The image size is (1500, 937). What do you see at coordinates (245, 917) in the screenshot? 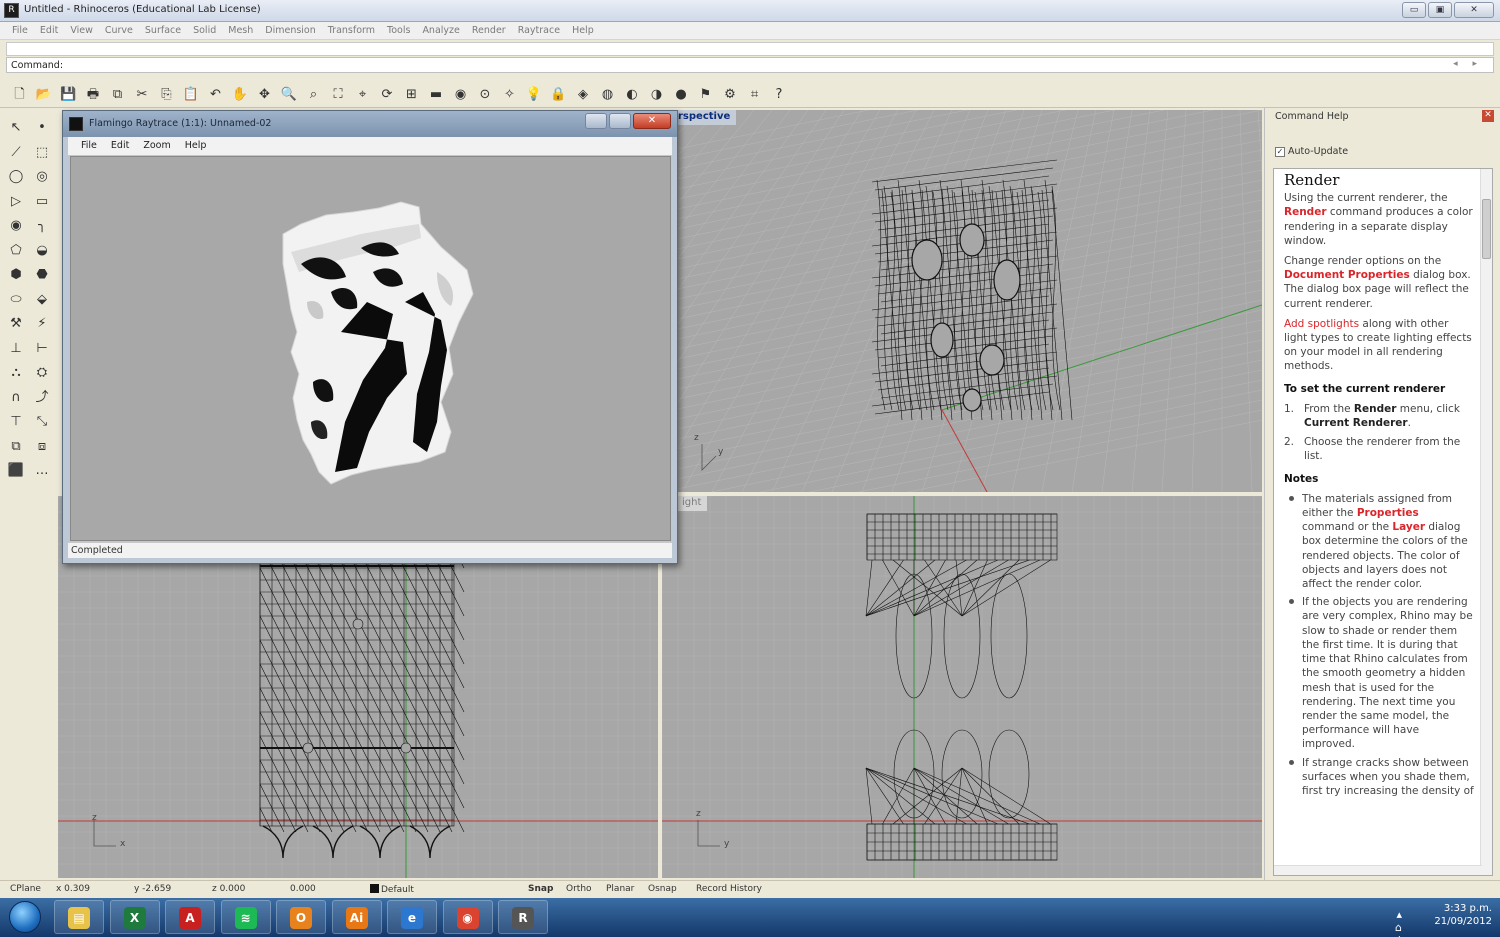
I see `spotify-taskbar-button: ≋` at bounding box center [245, 917].